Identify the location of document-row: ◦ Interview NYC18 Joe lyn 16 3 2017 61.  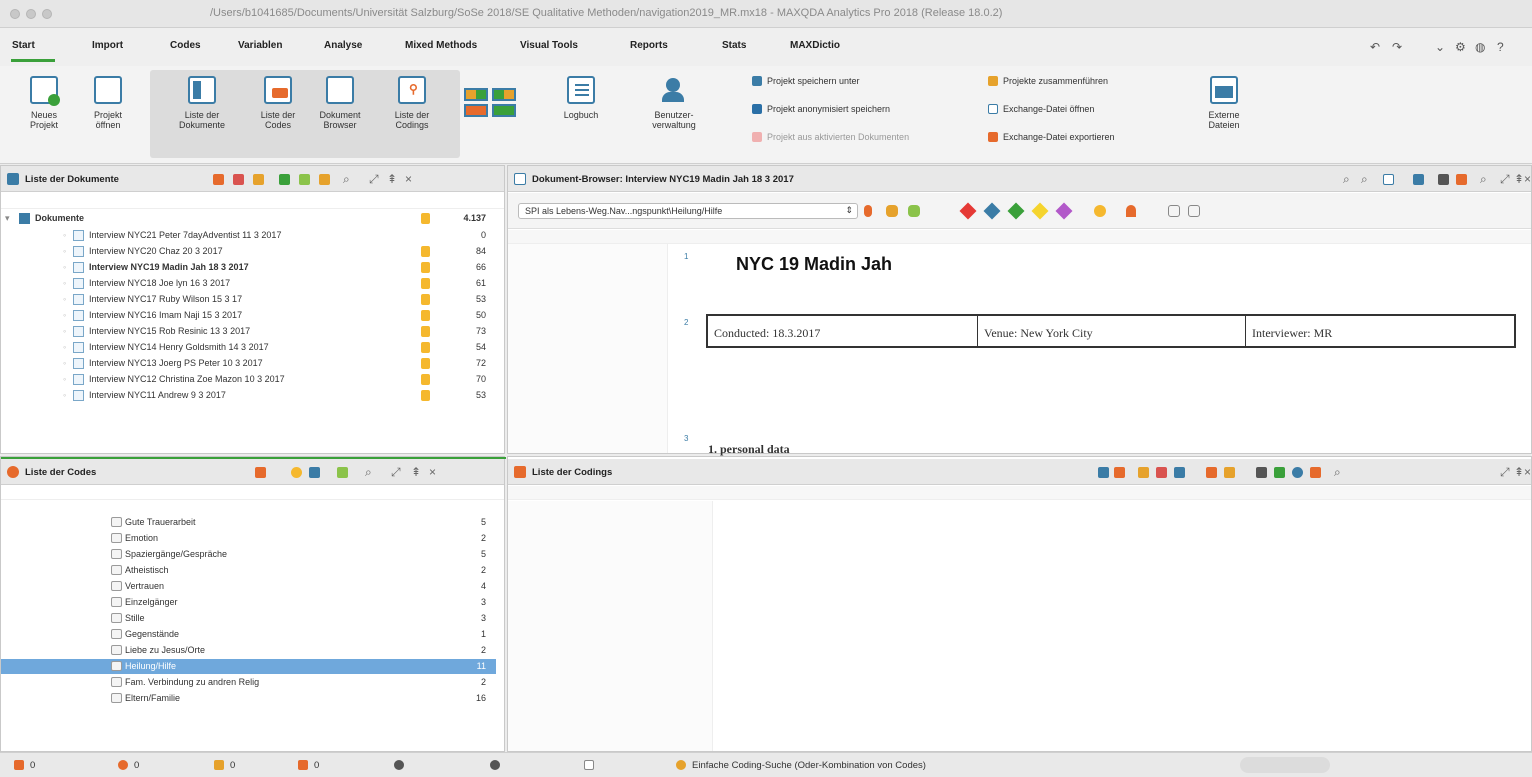
(248, 284).